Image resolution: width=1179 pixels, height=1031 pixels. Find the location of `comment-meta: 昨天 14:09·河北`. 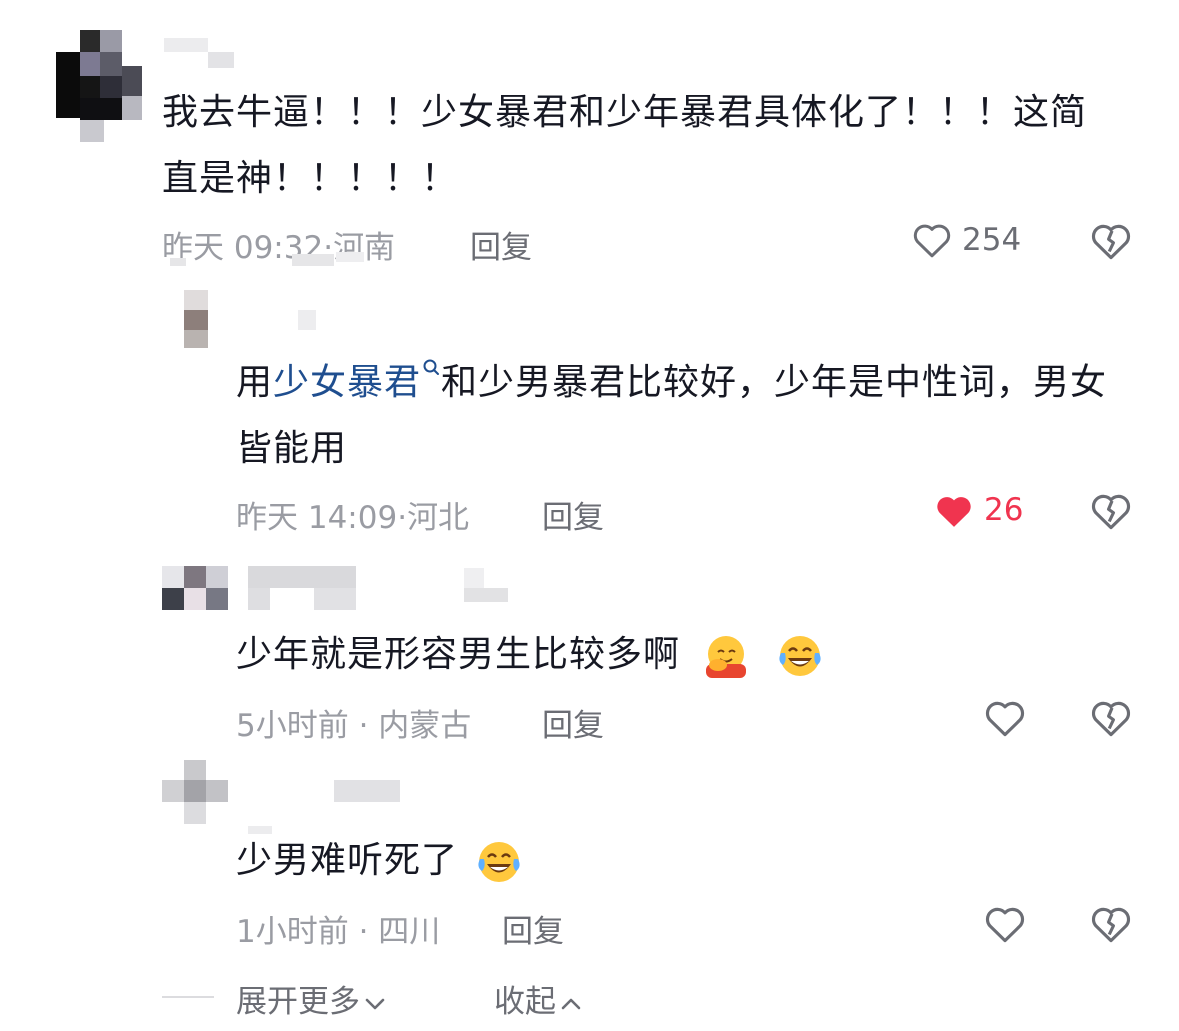

comment-meta: 昨天 14:09·河北 is located at coordinates (353, 518).